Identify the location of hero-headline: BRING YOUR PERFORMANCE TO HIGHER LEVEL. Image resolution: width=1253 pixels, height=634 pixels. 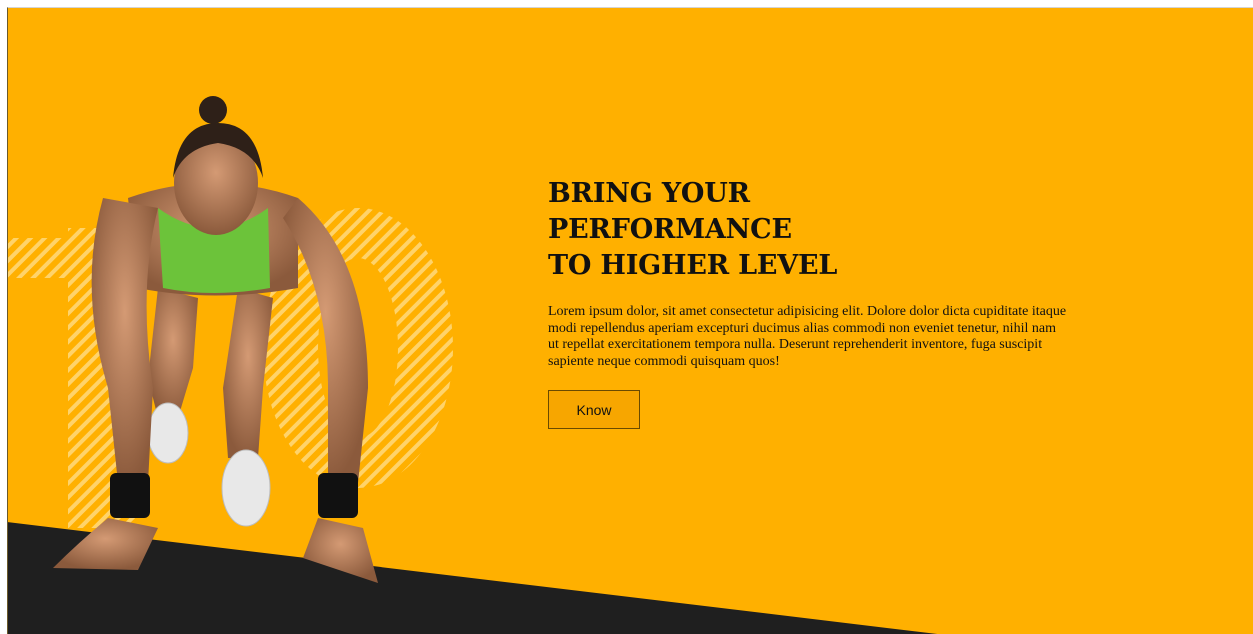
(808, 230).